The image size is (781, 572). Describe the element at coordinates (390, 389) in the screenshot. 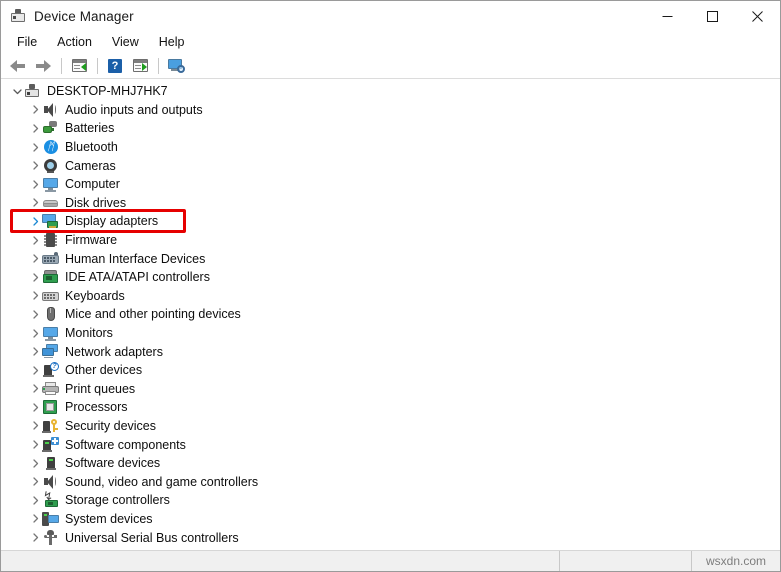

I see `tree-item: Print queues` at that location.